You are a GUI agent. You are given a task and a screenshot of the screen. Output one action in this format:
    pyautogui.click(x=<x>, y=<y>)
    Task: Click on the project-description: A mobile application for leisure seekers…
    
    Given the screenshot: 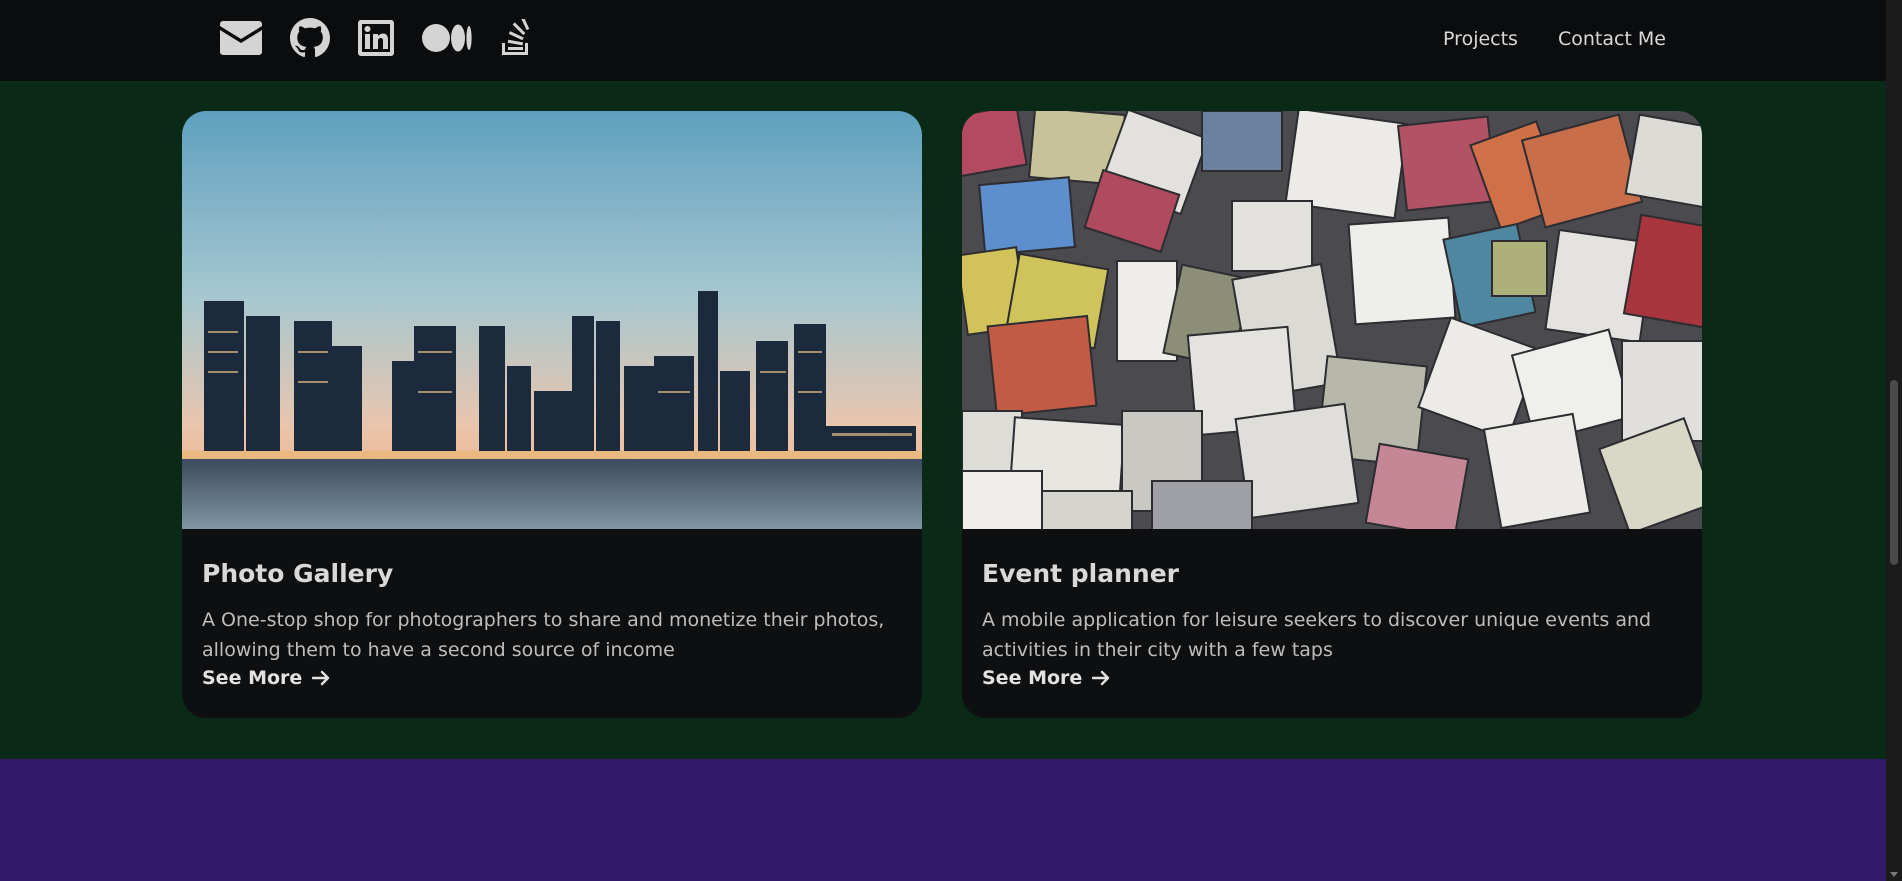 What is the action you would take?
    pyautogui.click(x=1317, y=635)
    